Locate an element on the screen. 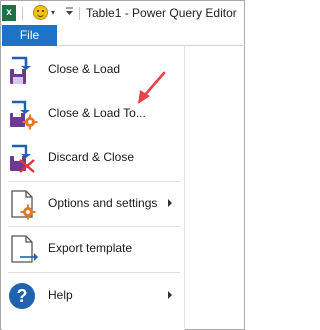 The height and width of the screenshot is (330, 320). export-template-icon is located at coordinates (24, 249).